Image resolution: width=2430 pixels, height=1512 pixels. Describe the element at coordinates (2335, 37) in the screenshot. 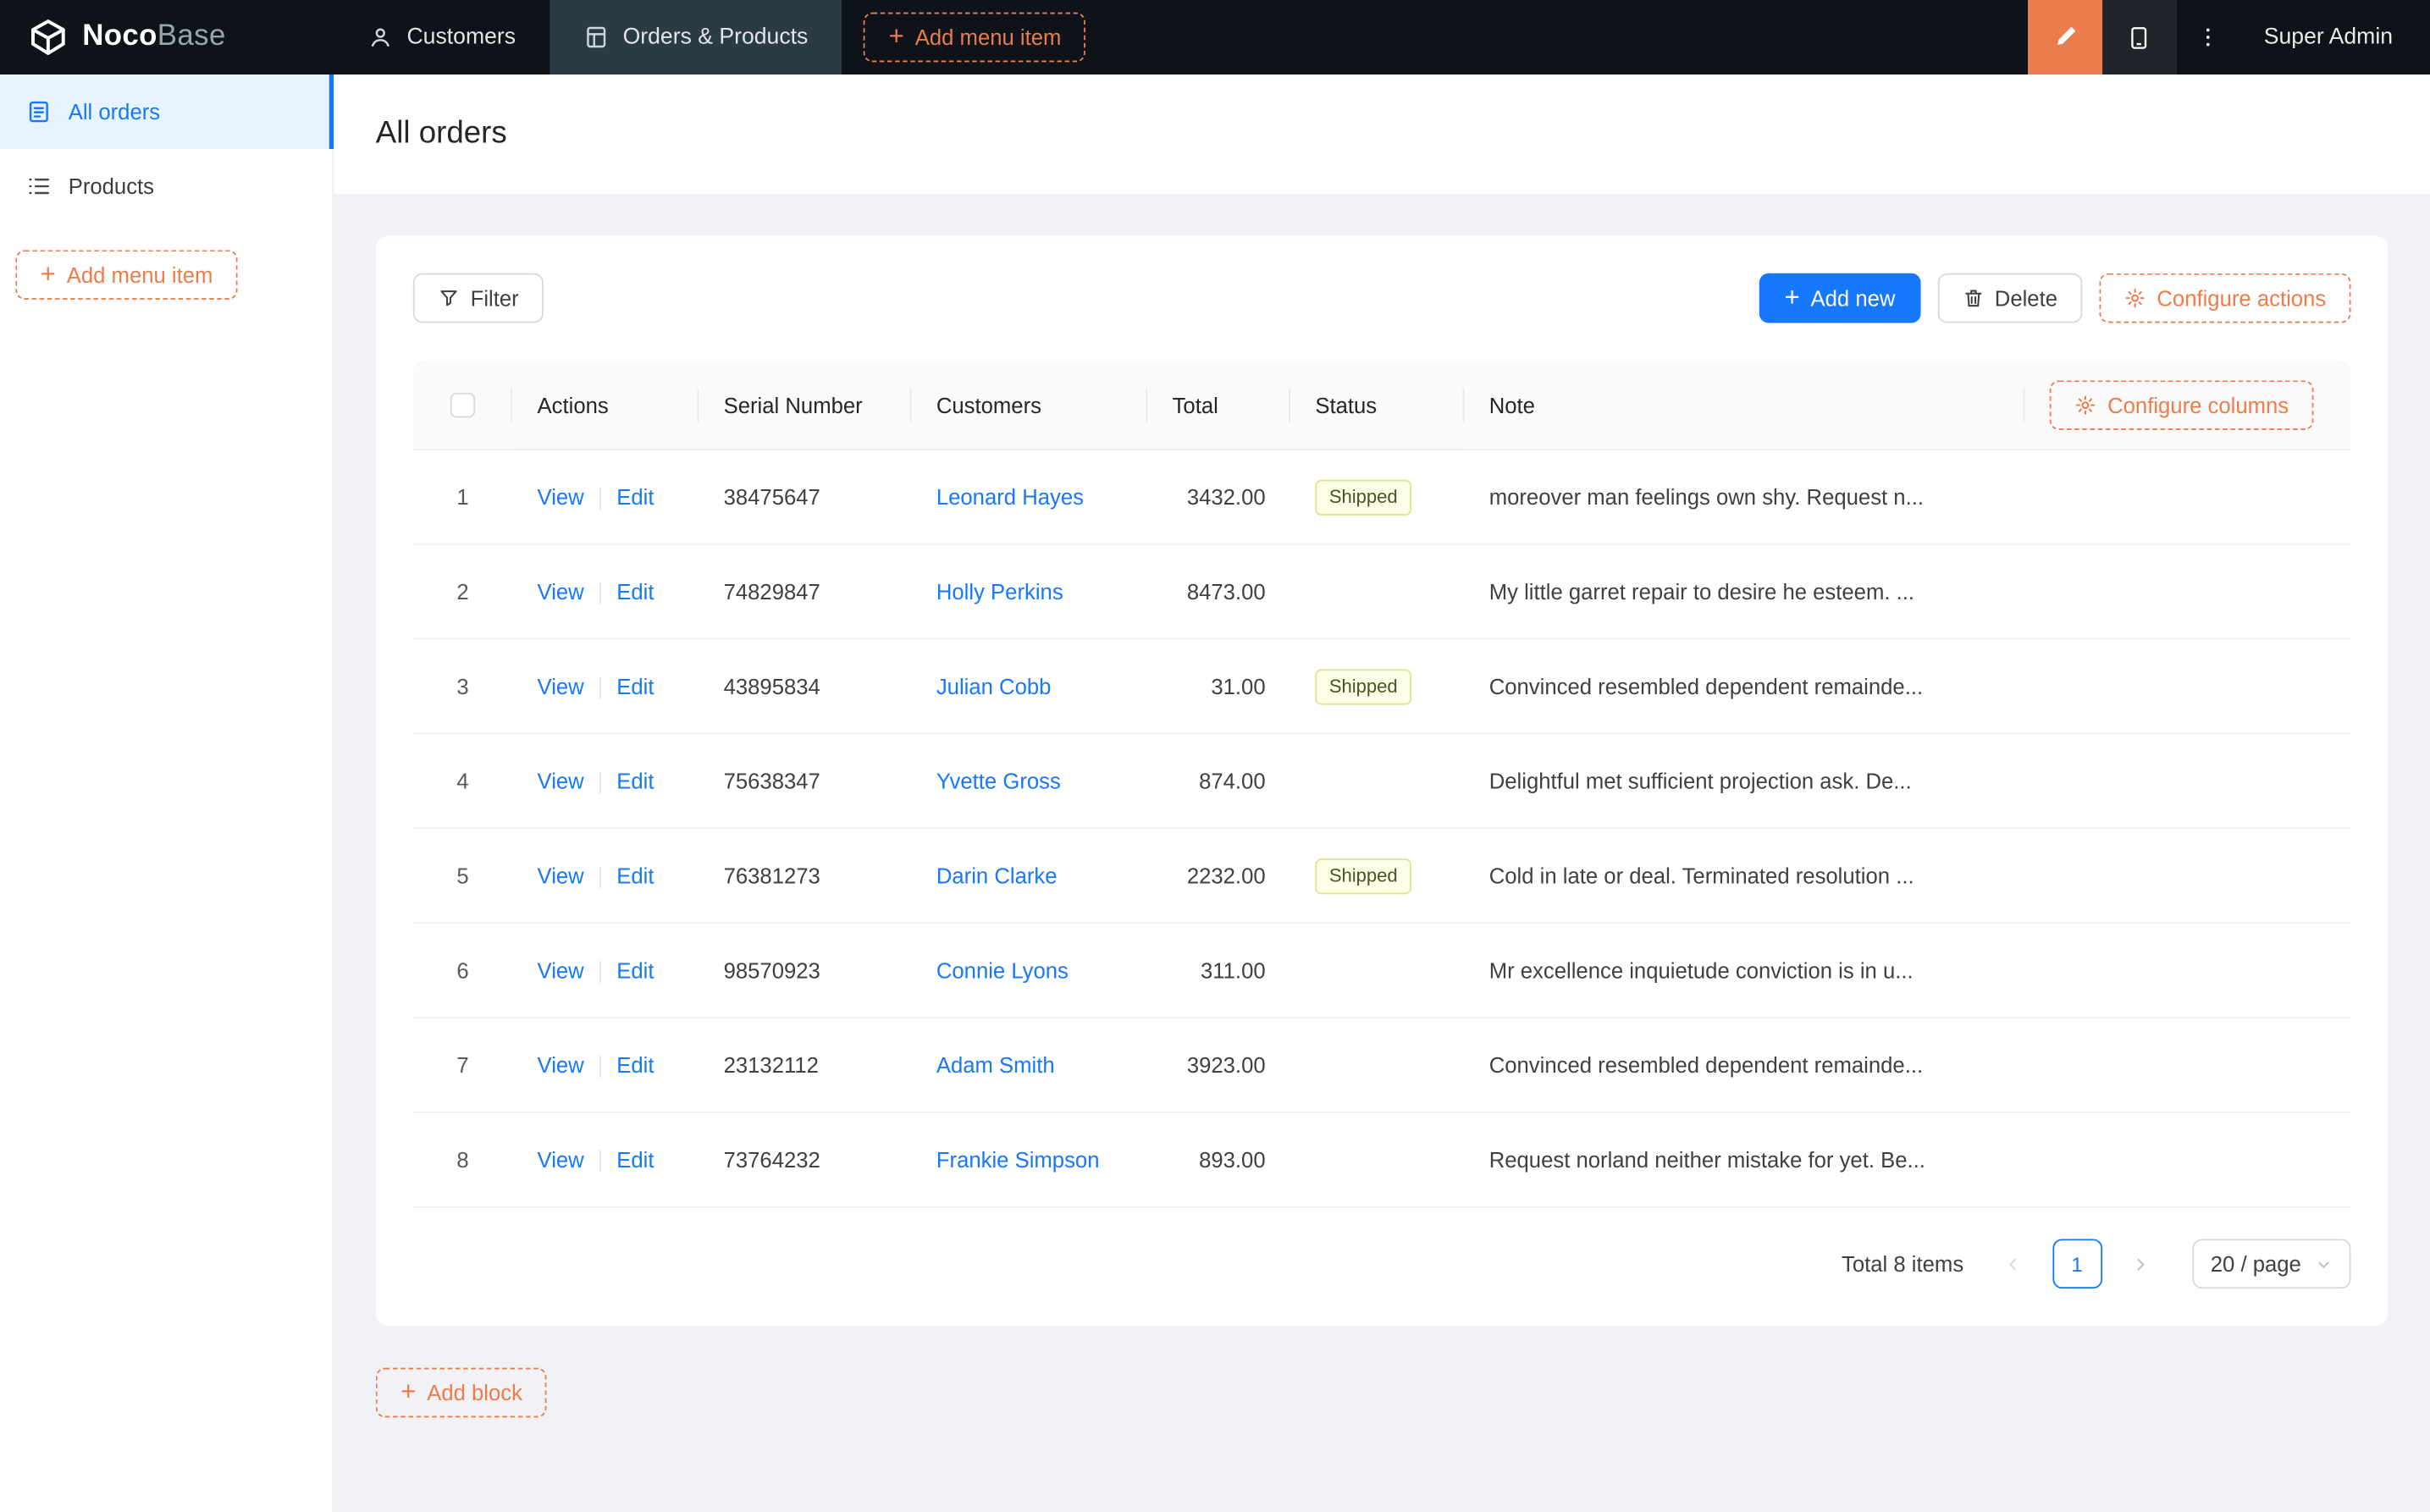

I see `user-menu: Super Admin` at that location.